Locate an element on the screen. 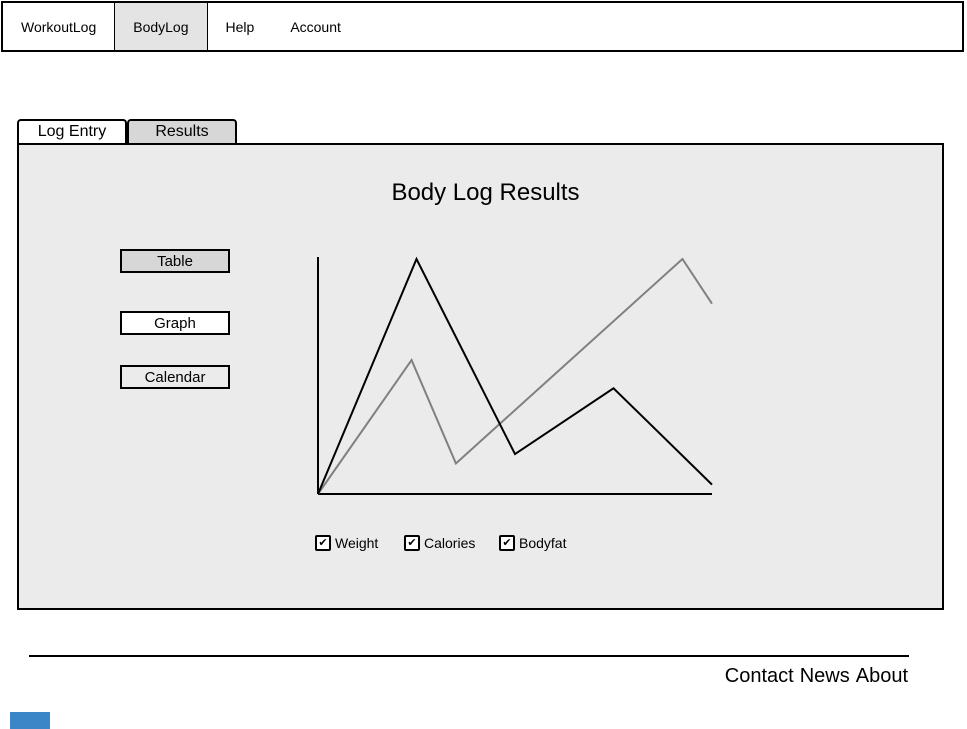 The image size is (967, 729). nav-item-label: Account is located at coordinates (315, 26).